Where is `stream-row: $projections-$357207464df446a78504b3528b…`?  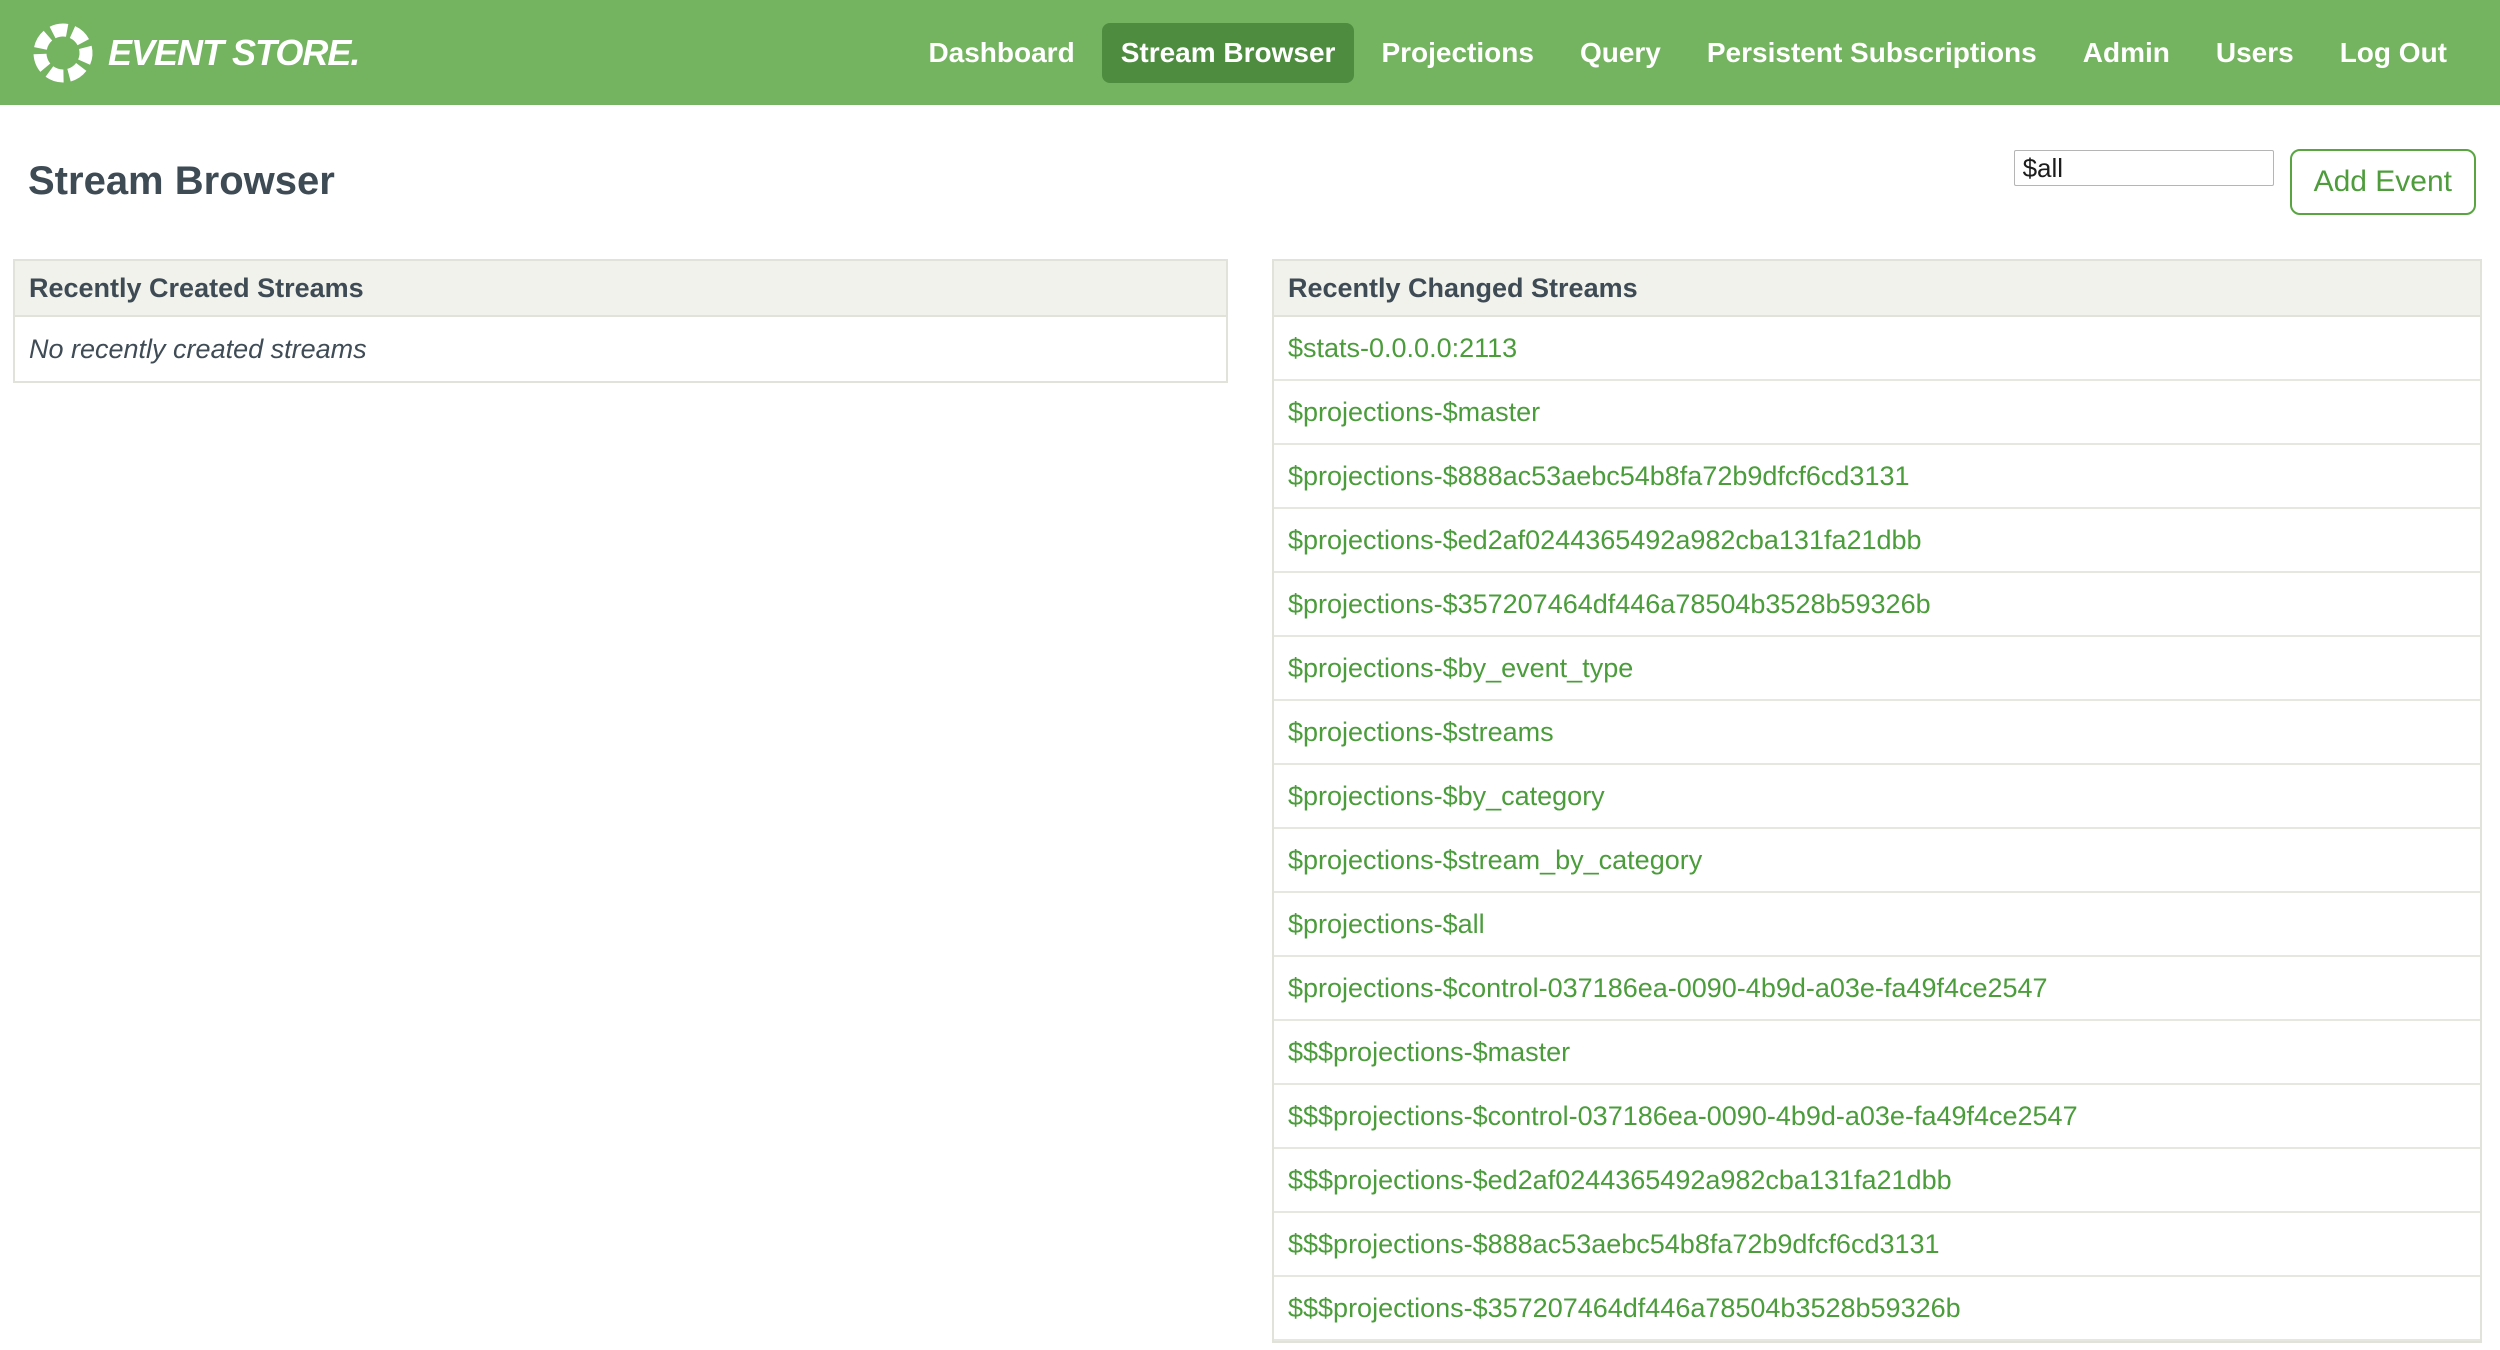
stream-row: $projections-$357207464df446a78504b3528b… is located at coordinates (1877, 605).